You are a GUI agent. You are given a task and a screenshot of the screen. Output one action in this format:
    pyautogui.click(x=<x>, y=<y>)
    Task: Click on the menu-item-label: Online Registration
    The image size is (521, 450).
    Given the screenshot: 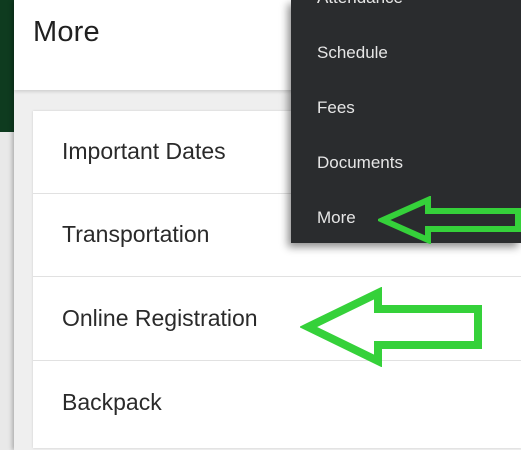 What is the action you would take?
    pyautogui.click(x=160, y=318)
    